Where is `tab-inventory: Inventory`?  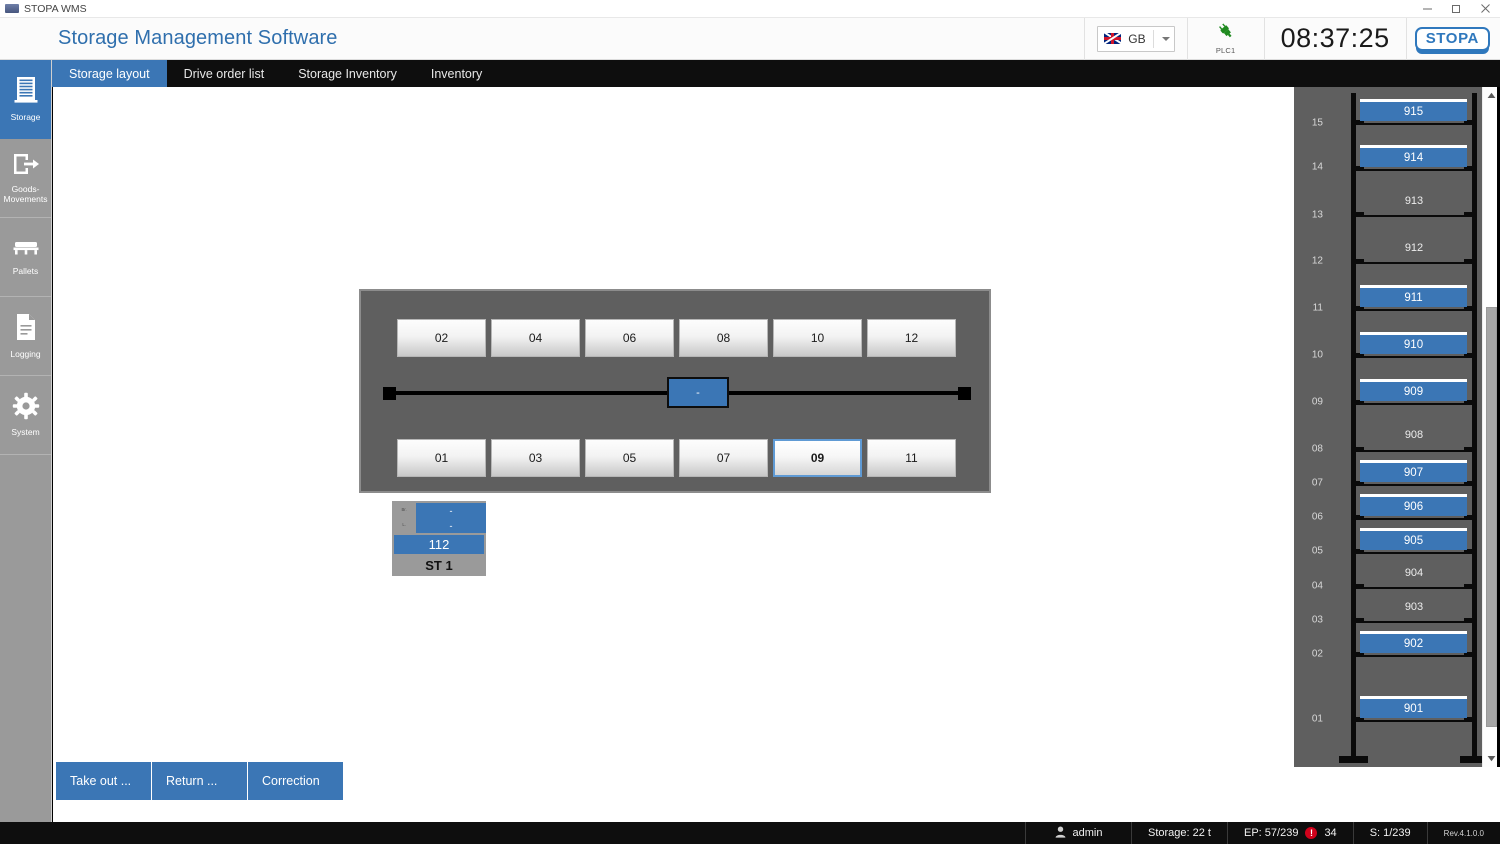
tab-inventory: Inventory is located at coordinates (456, 73).